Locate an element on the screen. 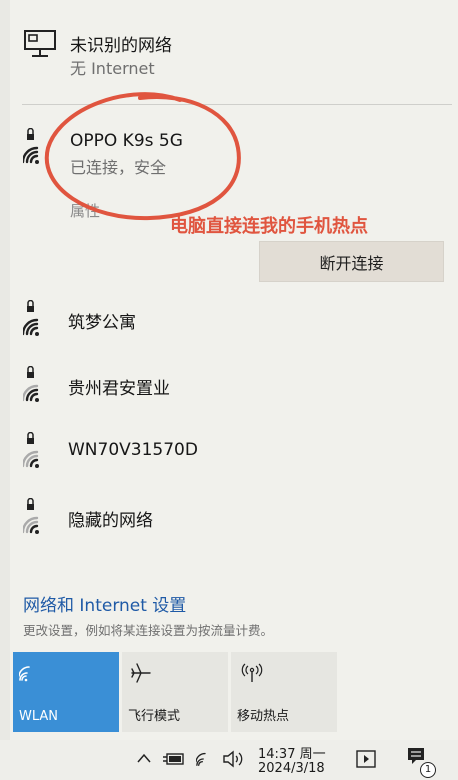  wifi-icon is located at coordinates (24, 674).